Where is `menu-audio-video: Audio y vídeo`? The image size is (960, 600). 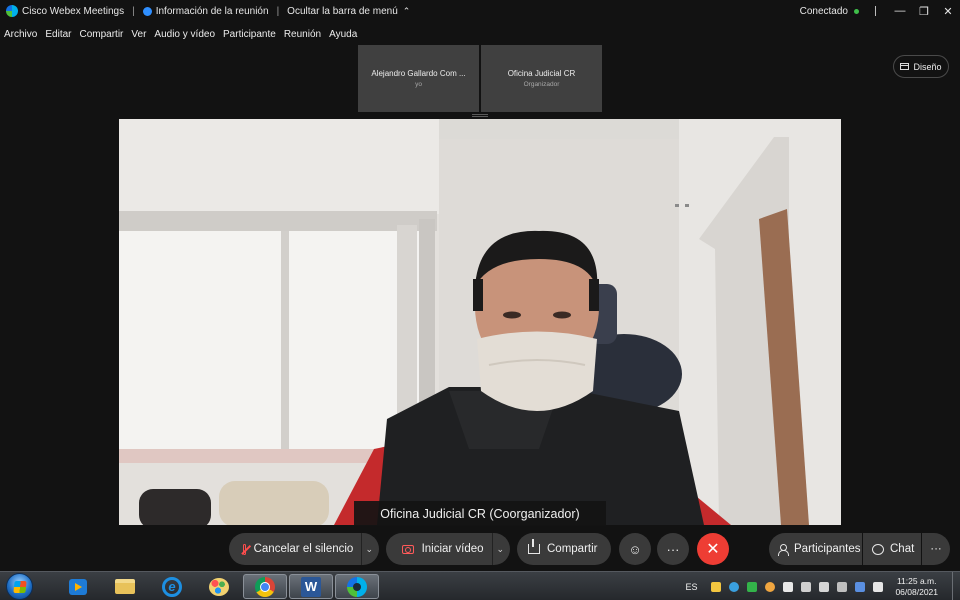
menu-audio-video: Audio y vídeo is located at coordinates (184, 34).